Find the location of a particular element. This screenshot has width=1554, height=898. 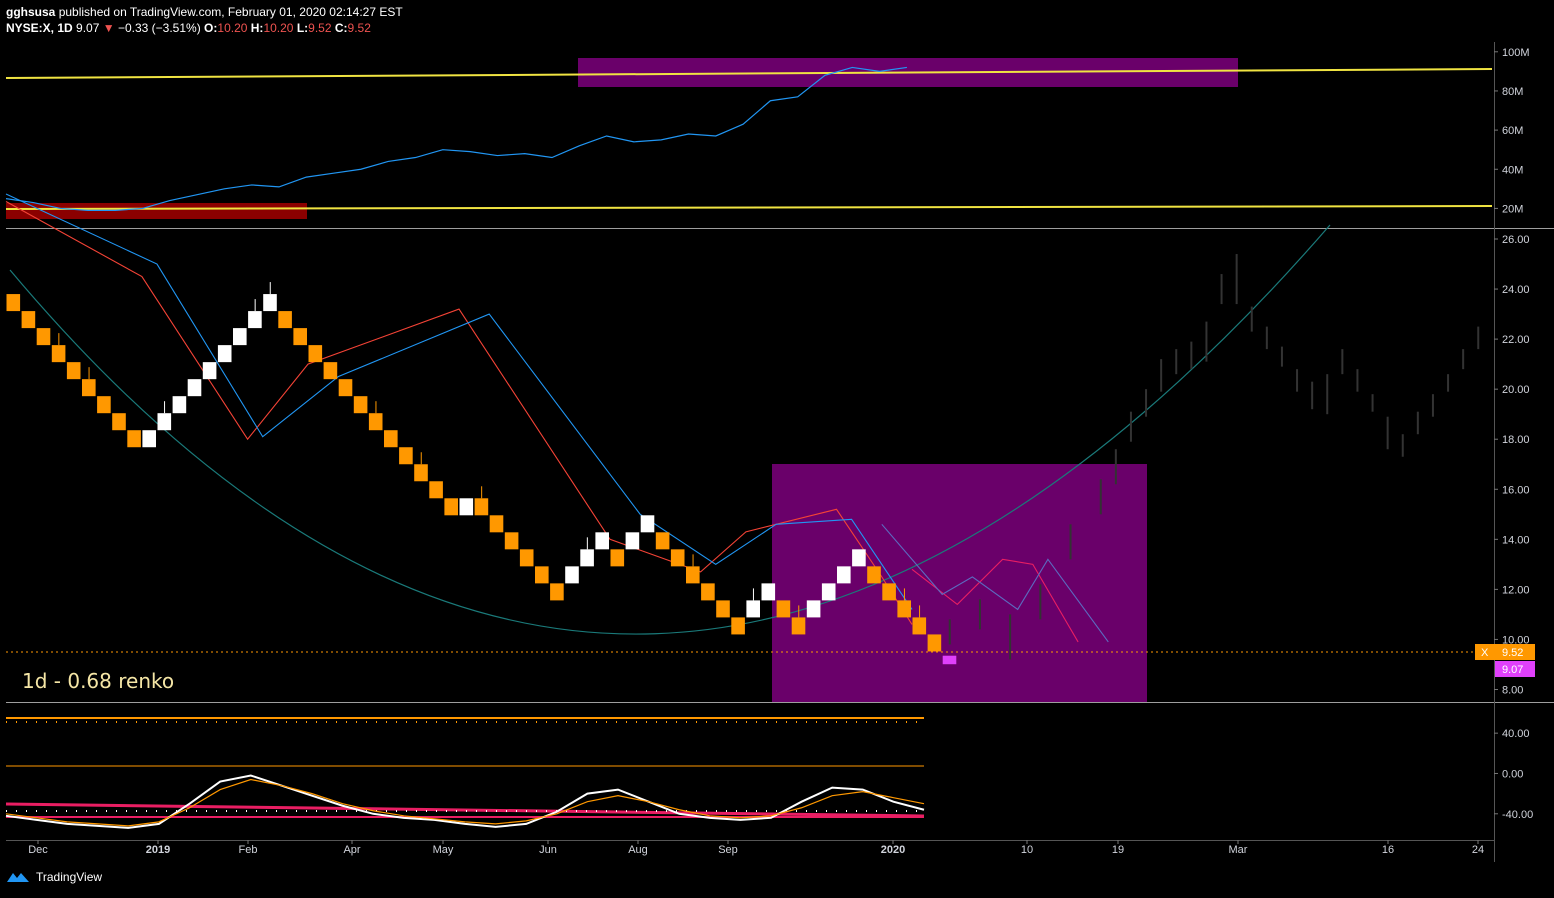

price-tick-label: 22.00 is located at coordinates (1516, 340).